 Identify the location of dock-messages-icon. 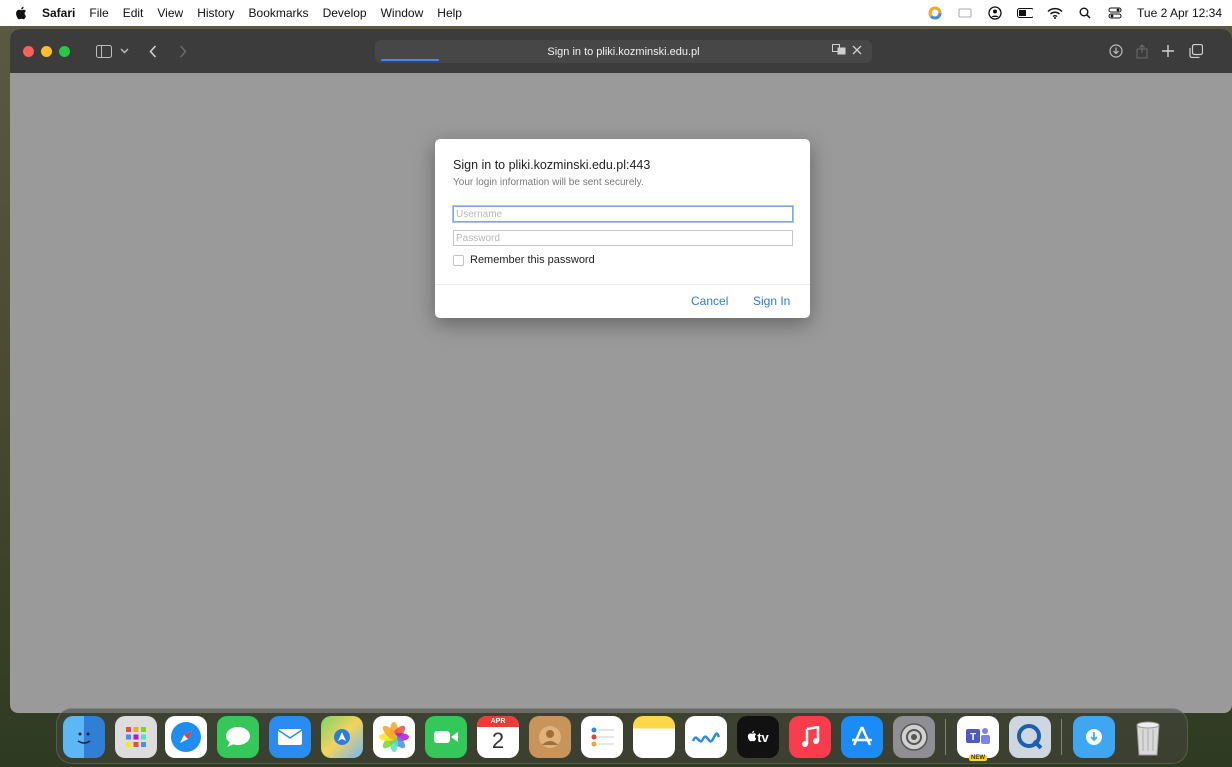
(238, 737).